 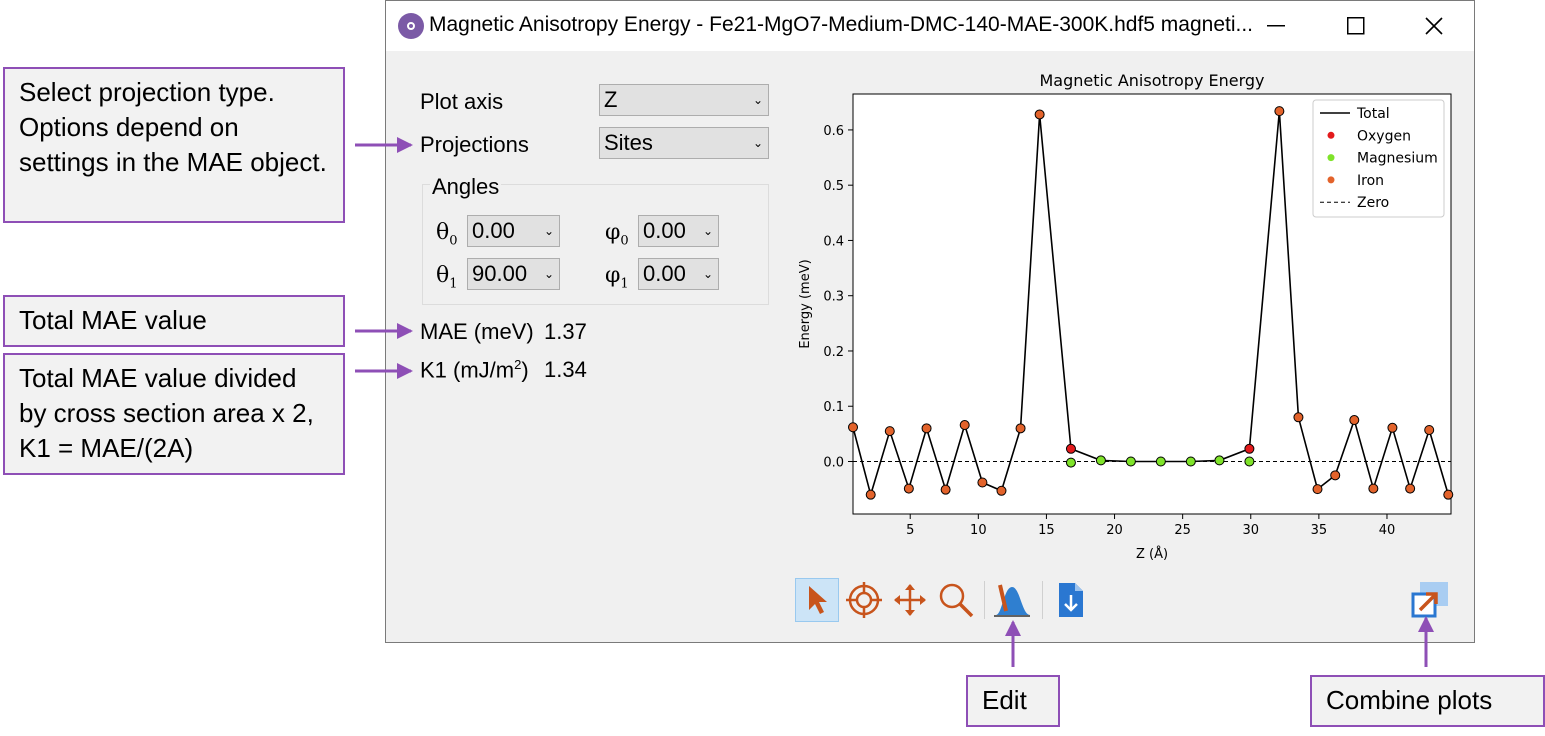 What do you see at coordinates (1331, 158) in the screenshot?
I see `legend-magnesium-swatch` at bounding box center [1331, 158].